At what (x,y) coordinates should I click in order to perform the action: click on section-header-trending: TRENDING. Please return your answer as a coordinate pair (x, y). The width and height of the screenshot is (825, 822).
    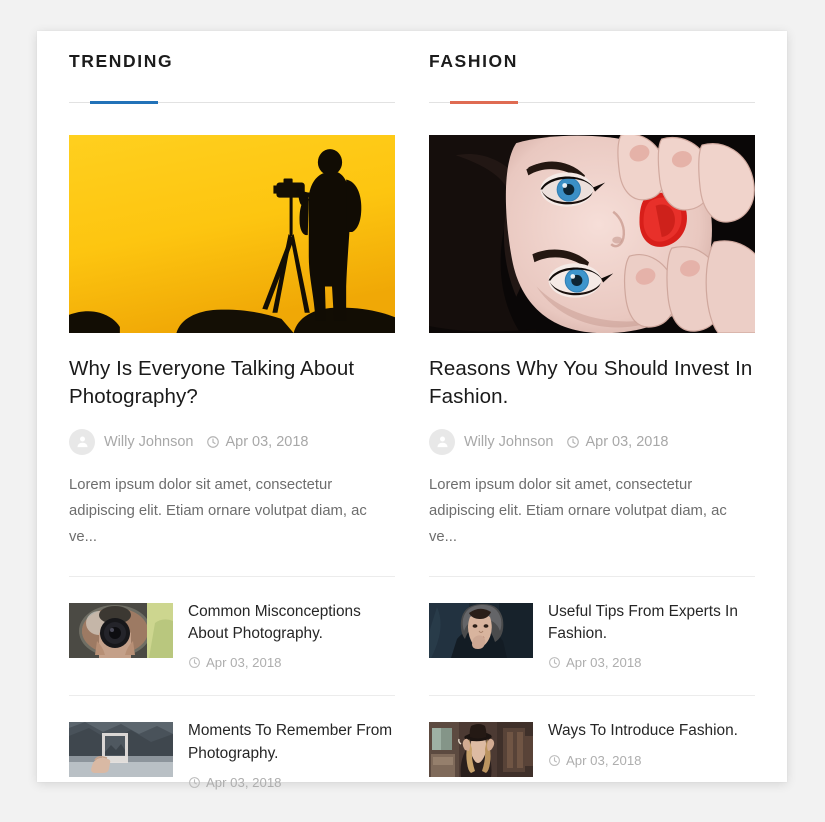
    Looking at the image, I should click on (232, 67).